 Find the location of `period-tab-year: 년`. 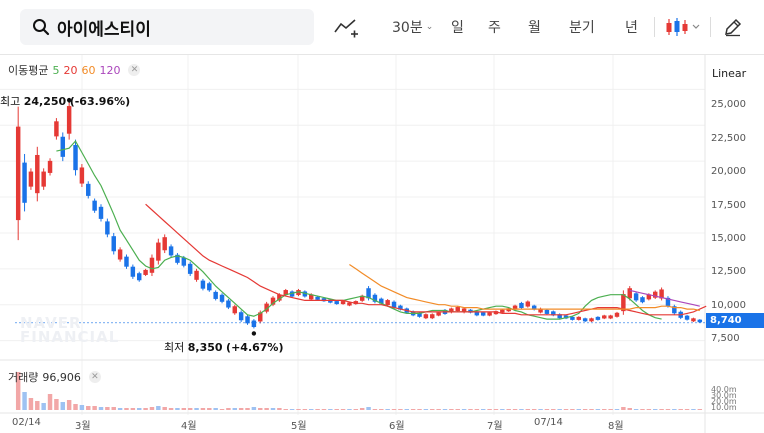

period-tab-year: 년 is located at coordinates (631, 27).